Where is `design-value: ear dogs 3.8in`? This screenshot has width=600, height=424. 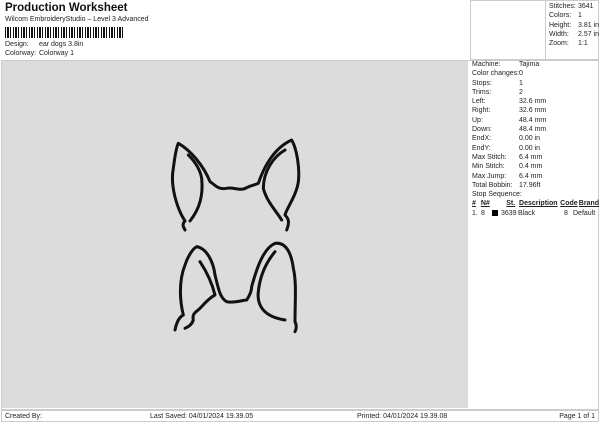
design-value: ear dogs 3.8in is located at coordinates (61, 44).